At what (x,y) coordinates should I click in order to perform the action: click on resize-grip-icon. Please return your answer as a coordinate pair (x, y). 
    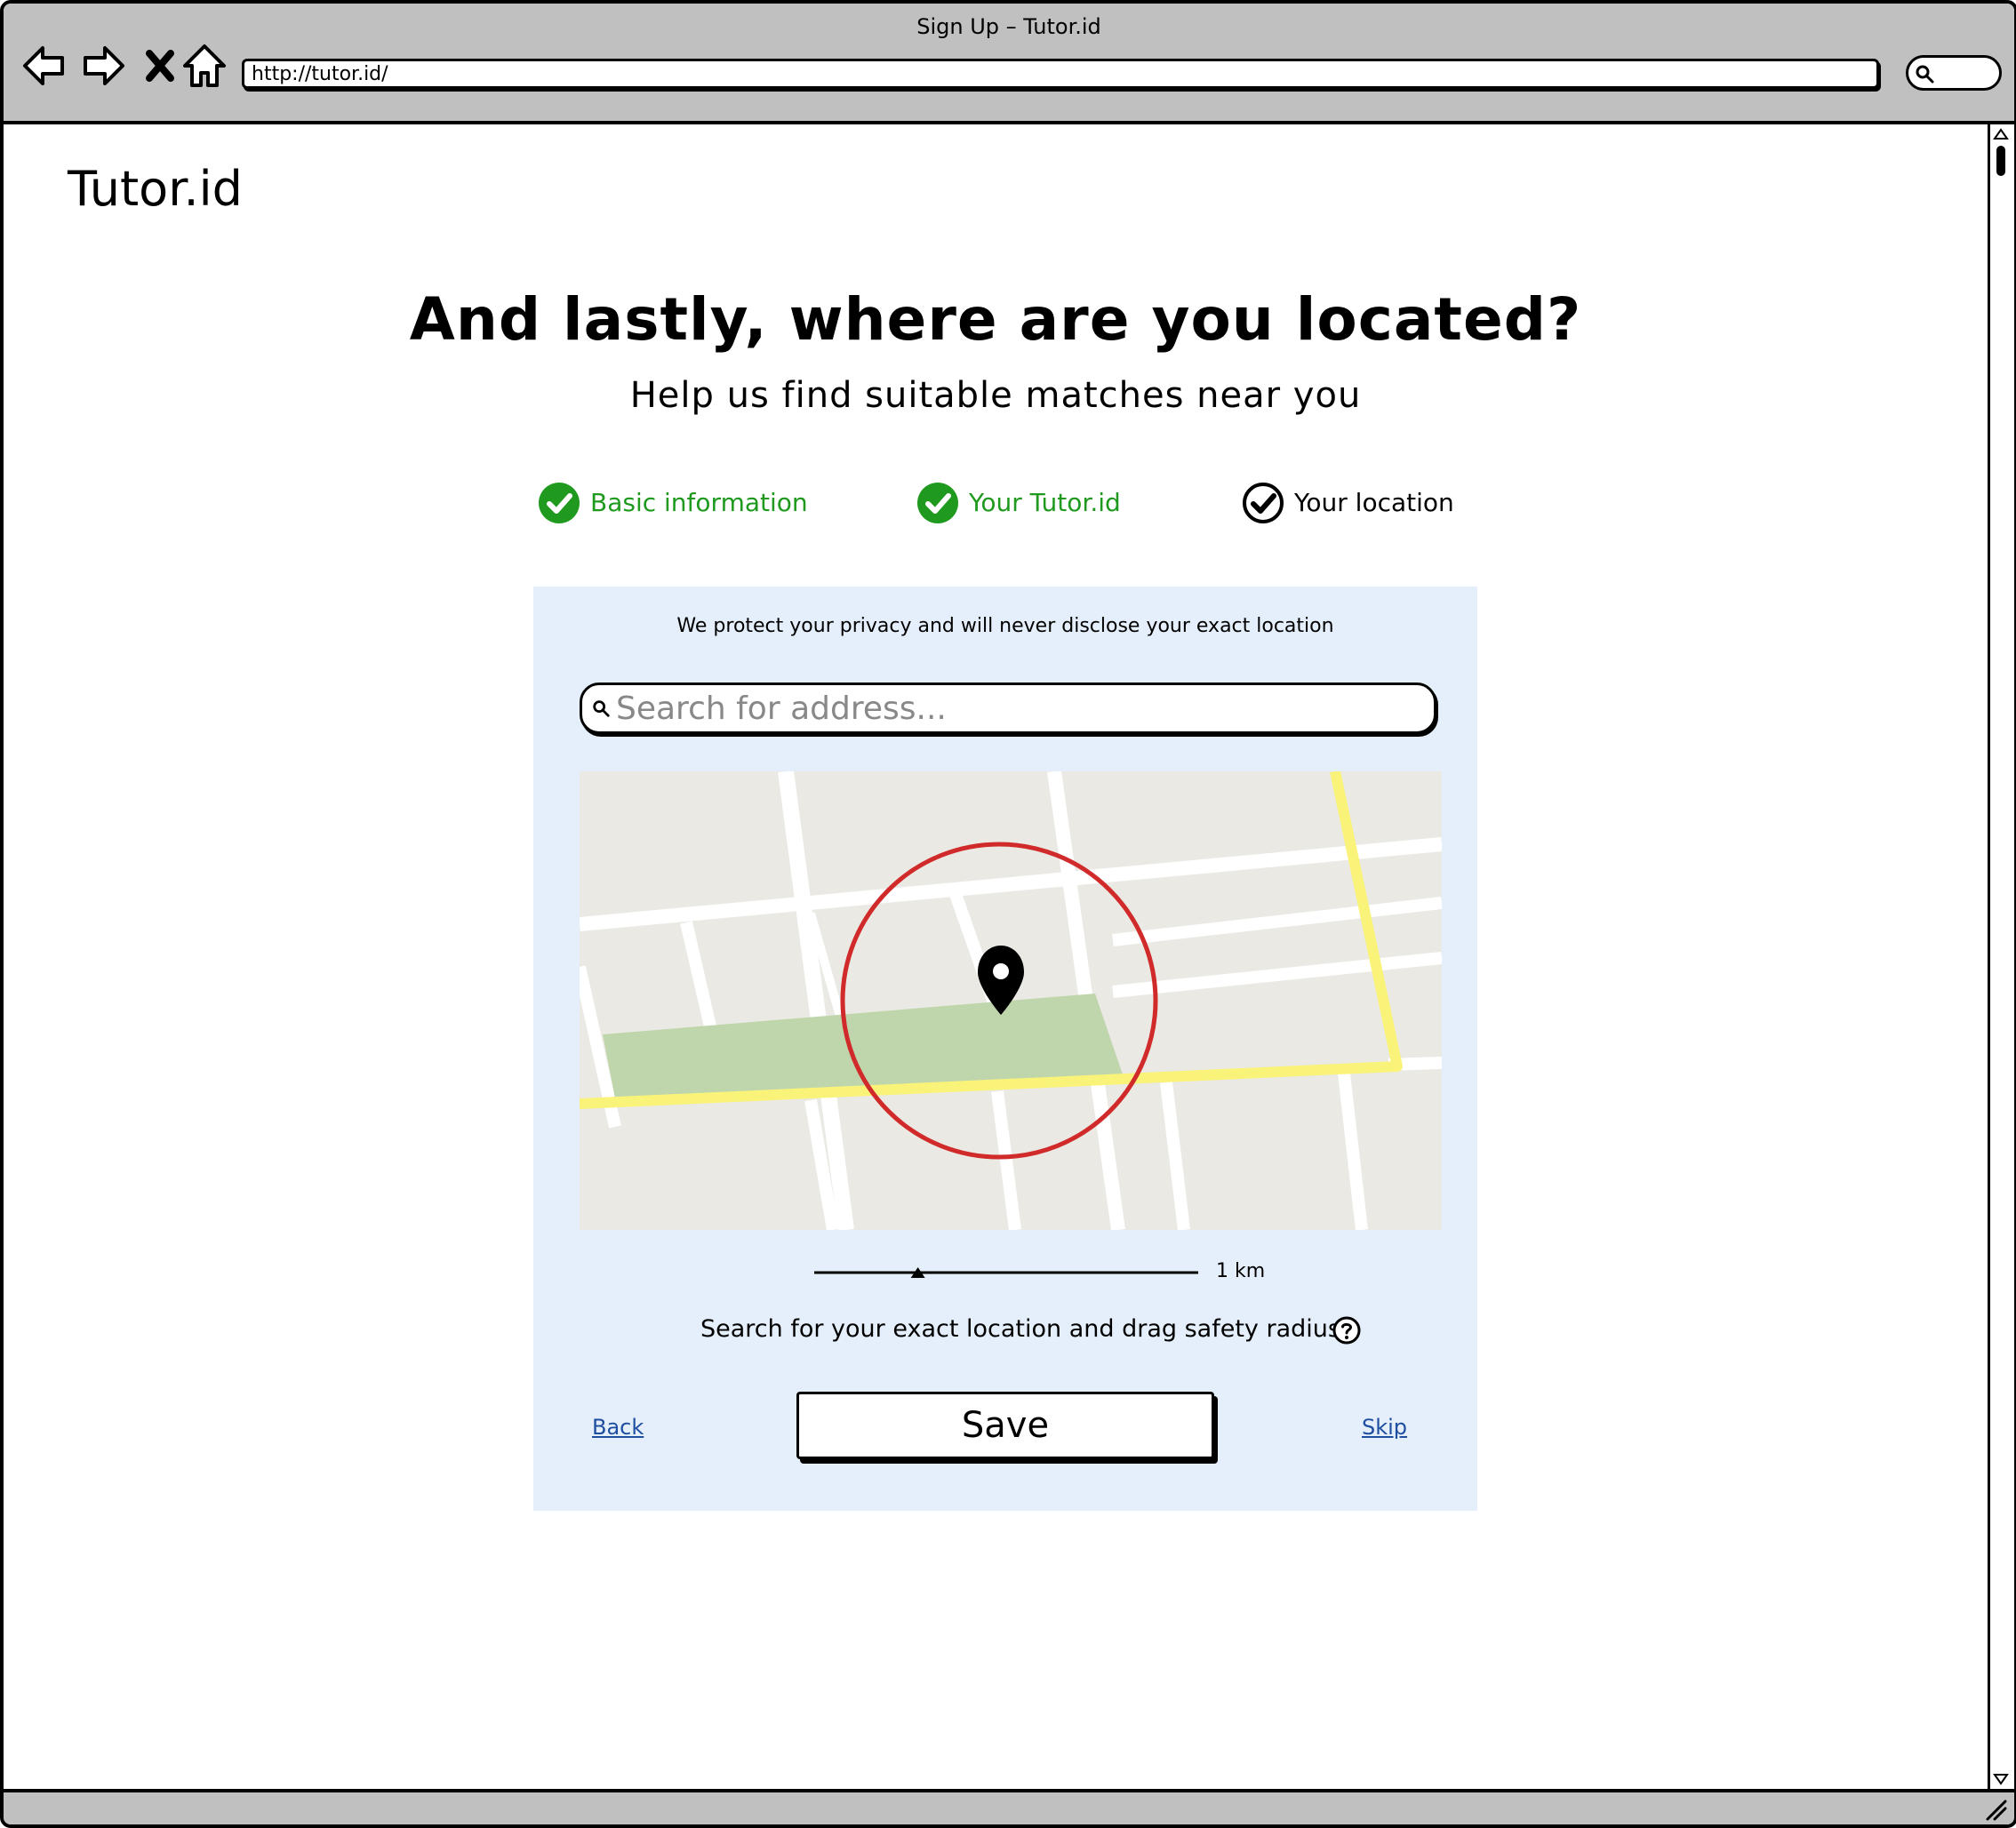
    Looking at the image, I should click on (1995, 1810).